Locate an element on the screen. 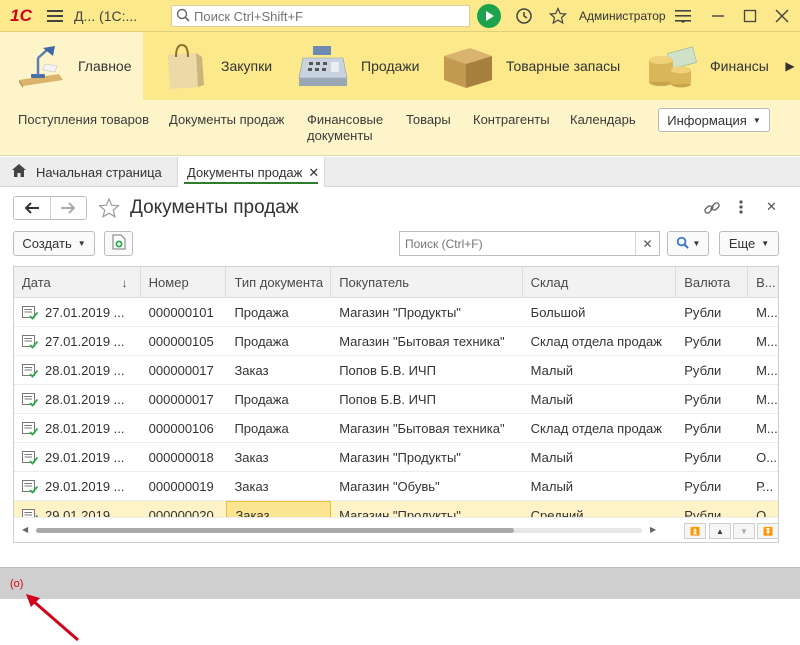 The image size is (800, 645). menu-icon is located at coordinates (55, 16).